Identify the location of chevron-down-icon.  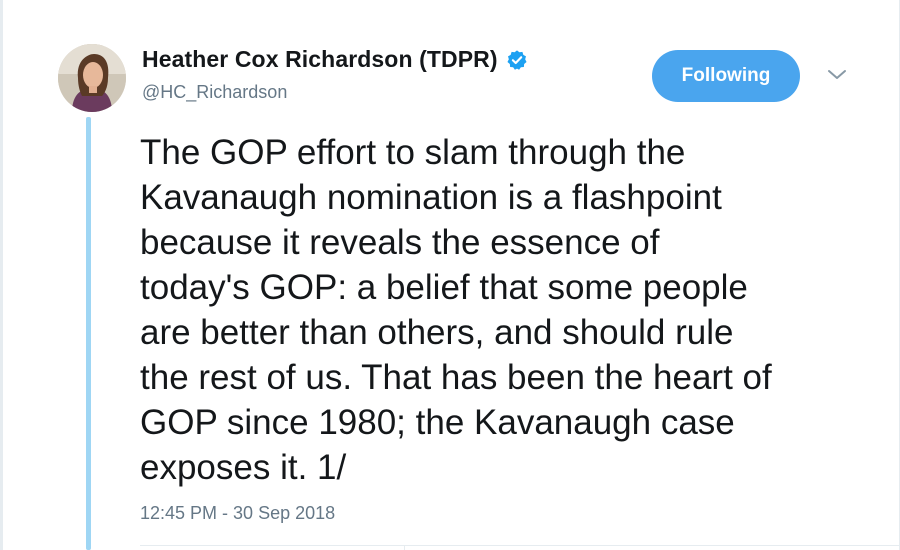
(837, 75).